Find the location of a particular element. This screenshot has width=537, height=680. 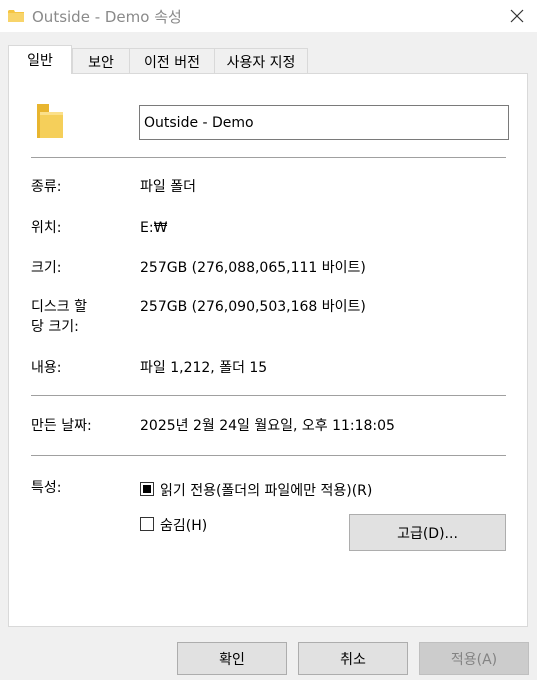

ok-button: 확인 is located at coordinates (232, 658).